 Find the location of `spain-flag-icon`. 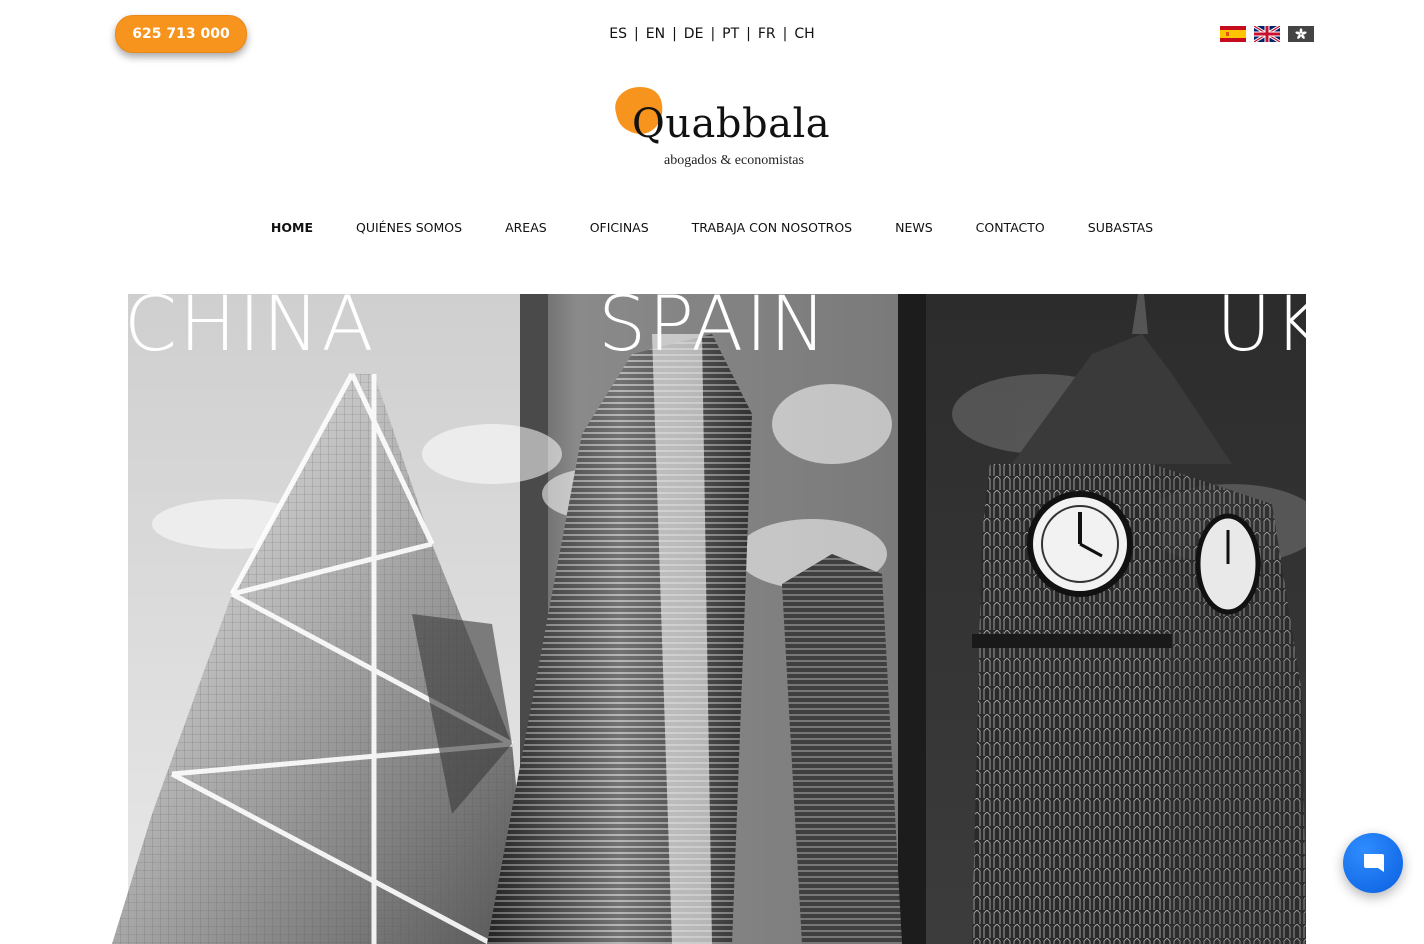

spain-flag-icon is located at coordinates (1233, 34).